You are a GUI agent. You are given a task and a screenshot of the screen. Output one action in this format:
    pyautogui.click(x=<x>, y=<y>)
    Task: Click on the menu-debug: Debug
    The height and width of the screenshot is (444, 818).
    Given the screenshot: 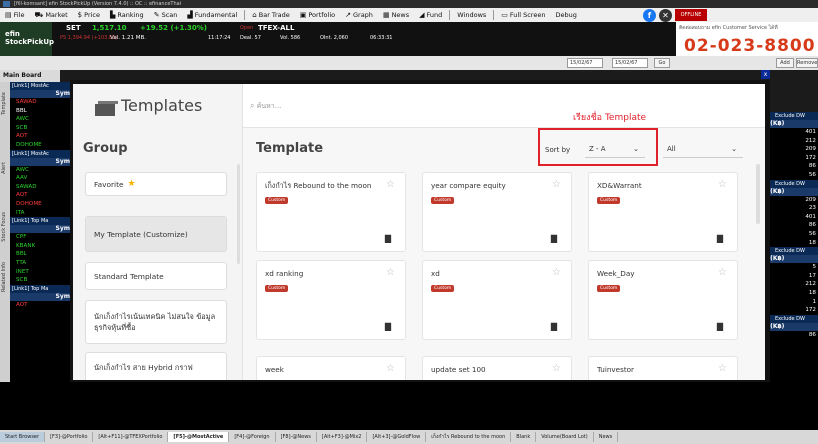 What is the action you would take?
    pyautogui.click(x=565, y=15)
    